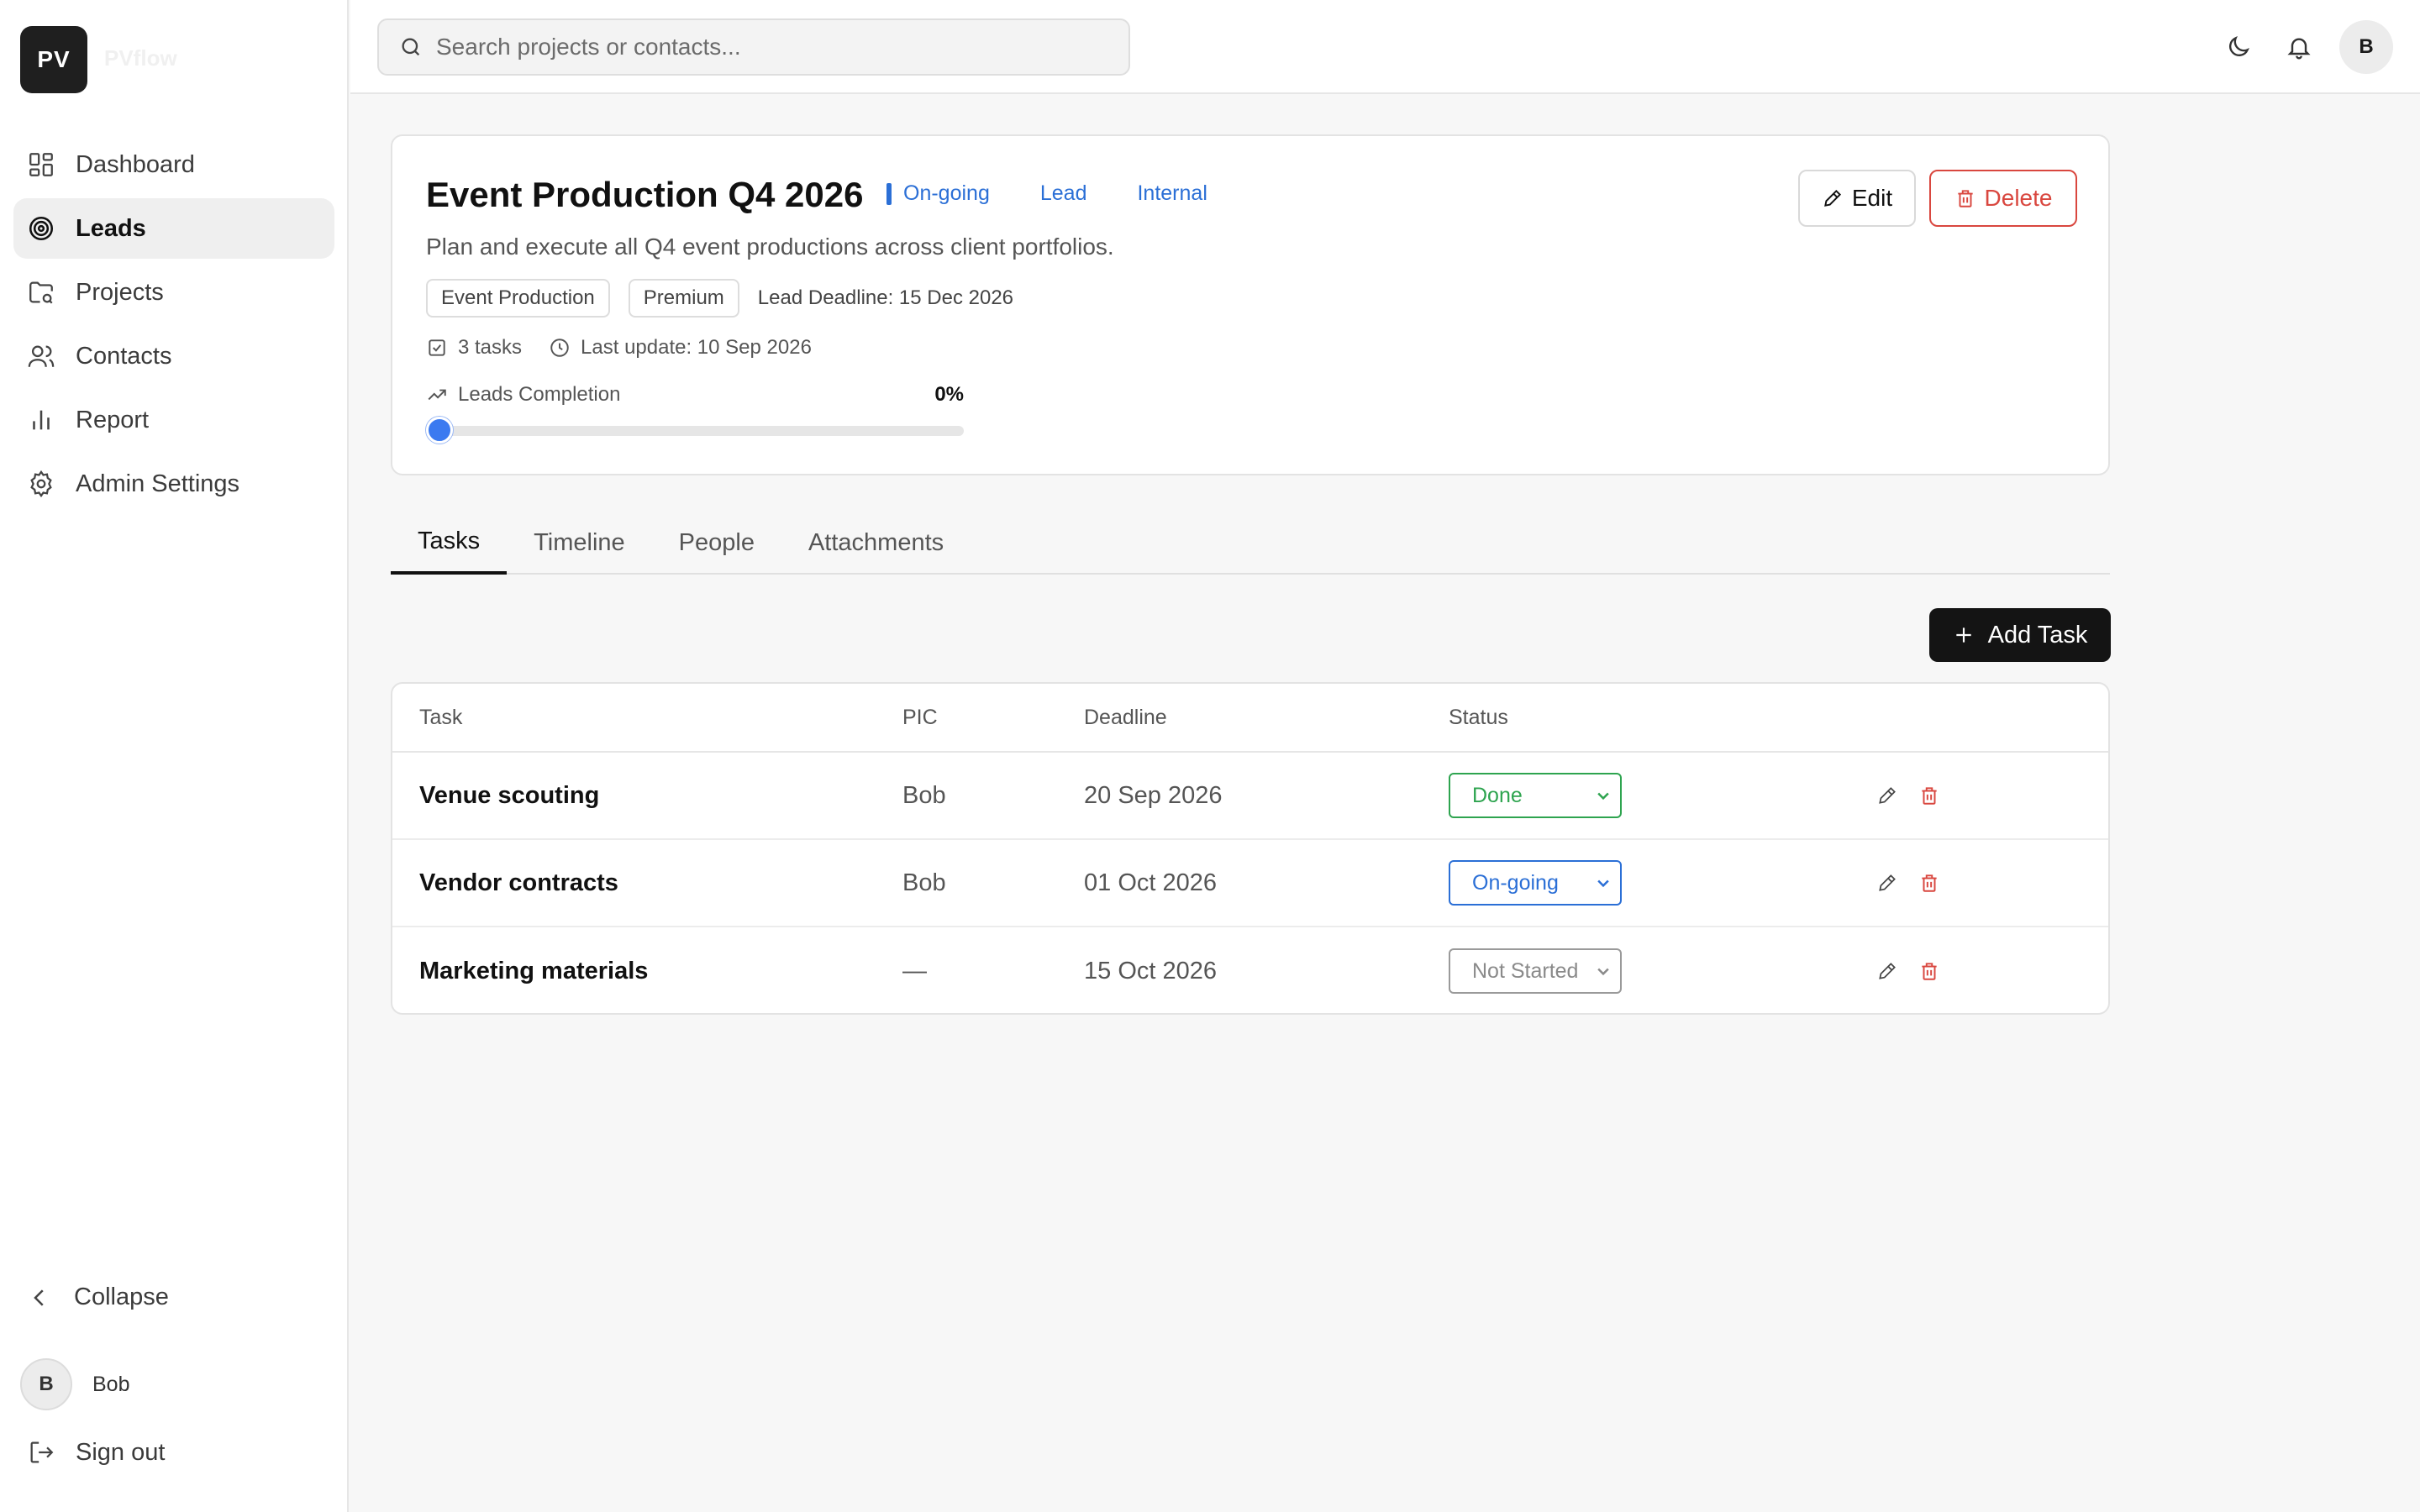  I want to click on tab-timeline: Timeline, so click(579, 543).